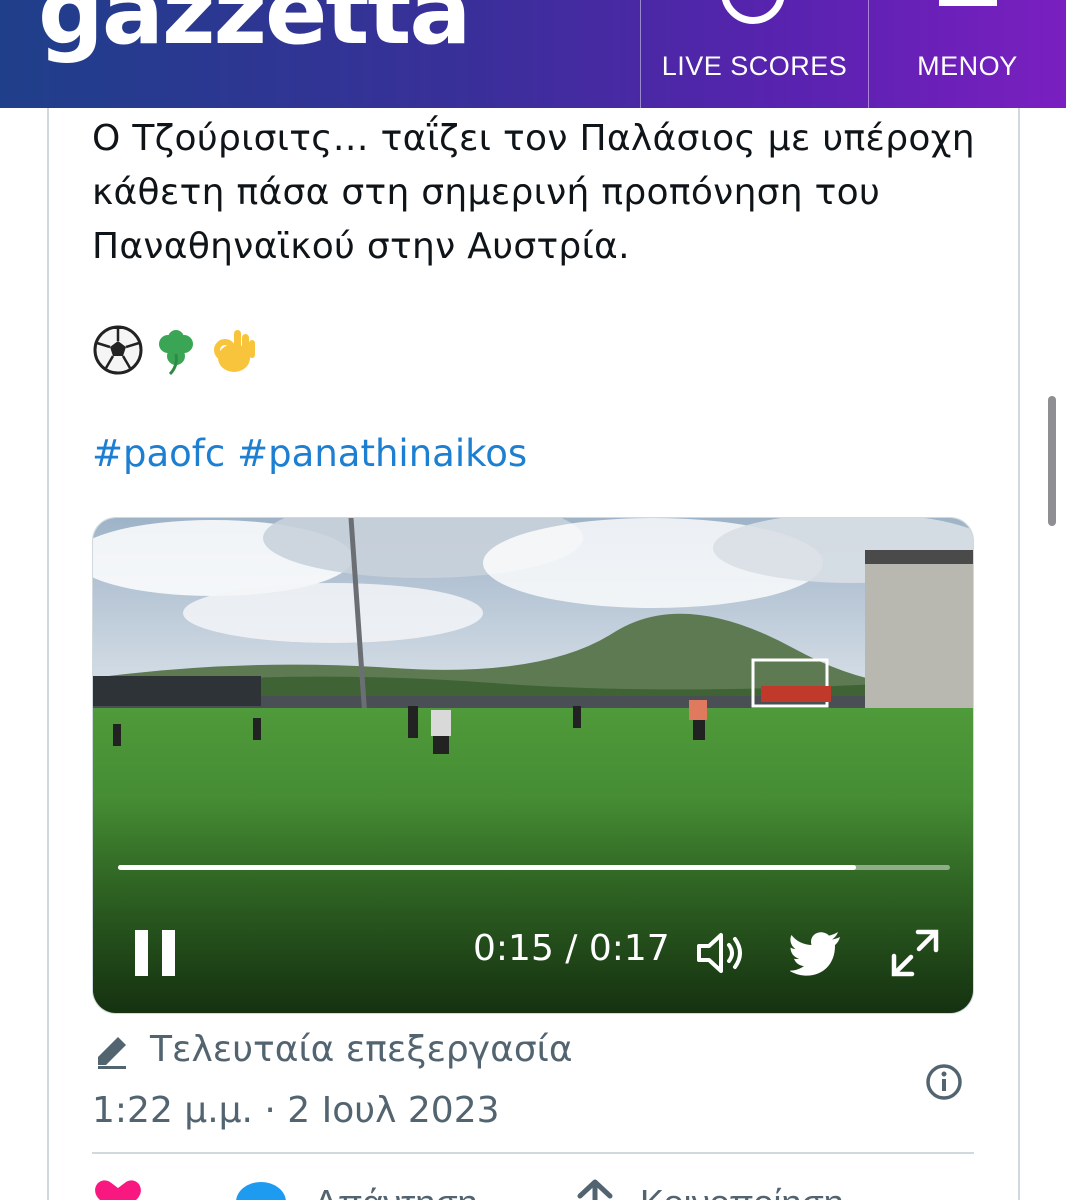  I want to click on reply-label: Απάντηση, so click(396, 1191).